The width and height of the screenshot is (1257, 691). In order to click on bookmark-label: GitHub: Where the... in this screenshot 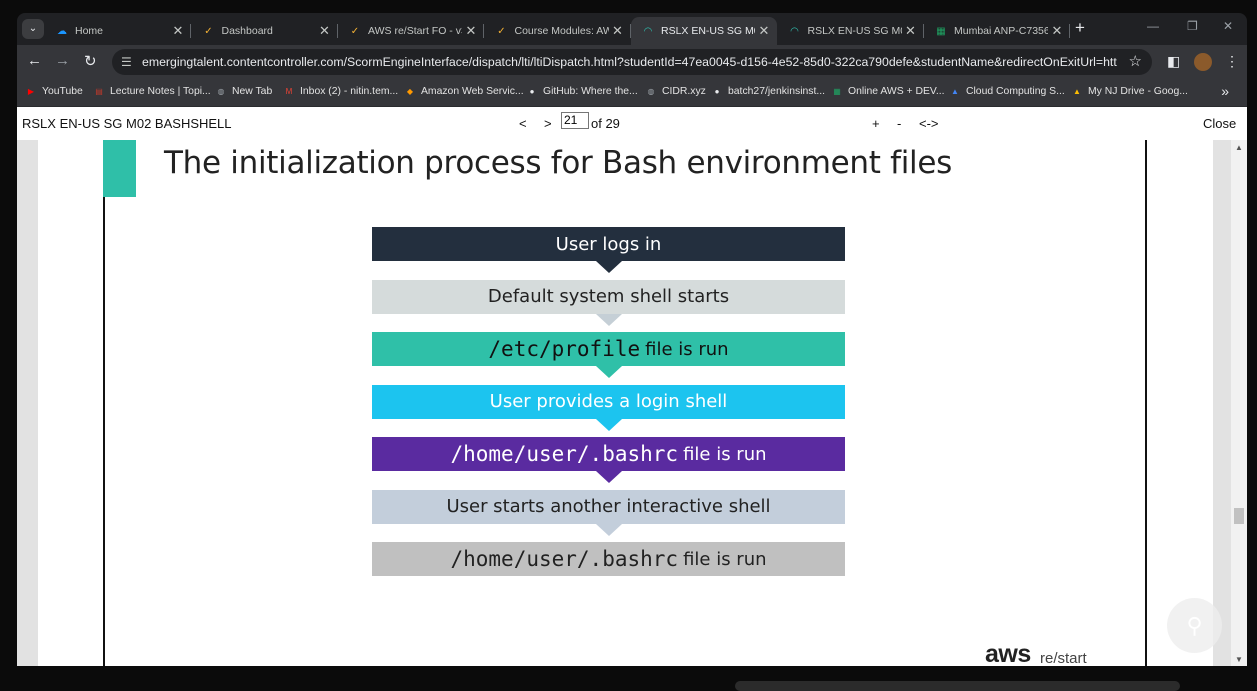, I will do `click(590, 91)`.